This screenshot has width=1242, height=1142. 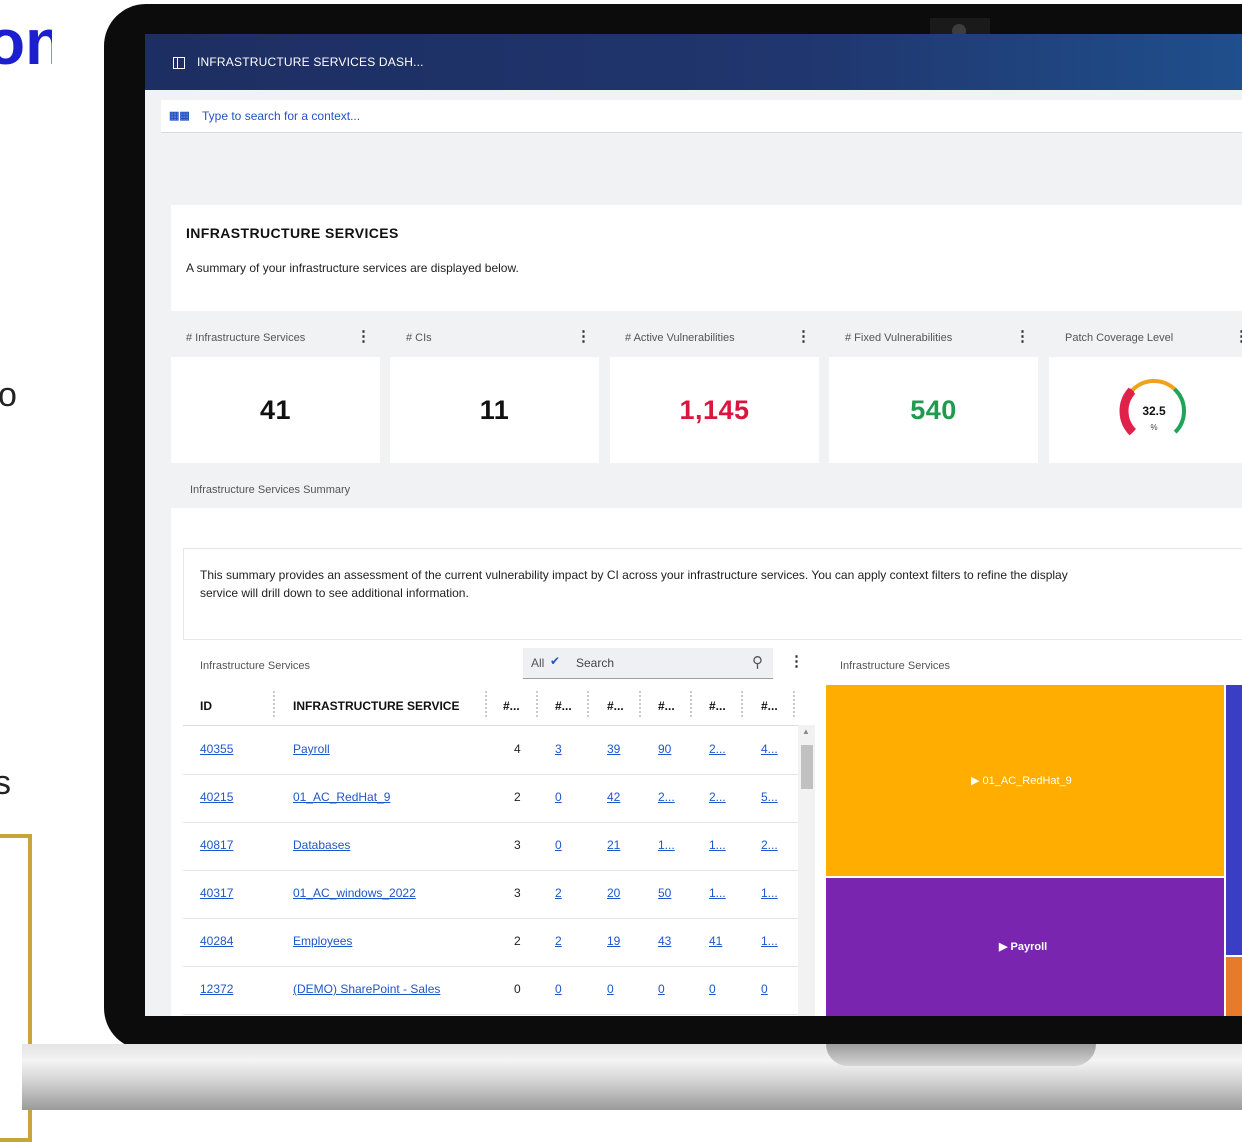 I want to click on scrollbar-thumb, so click(x=807, y=767).